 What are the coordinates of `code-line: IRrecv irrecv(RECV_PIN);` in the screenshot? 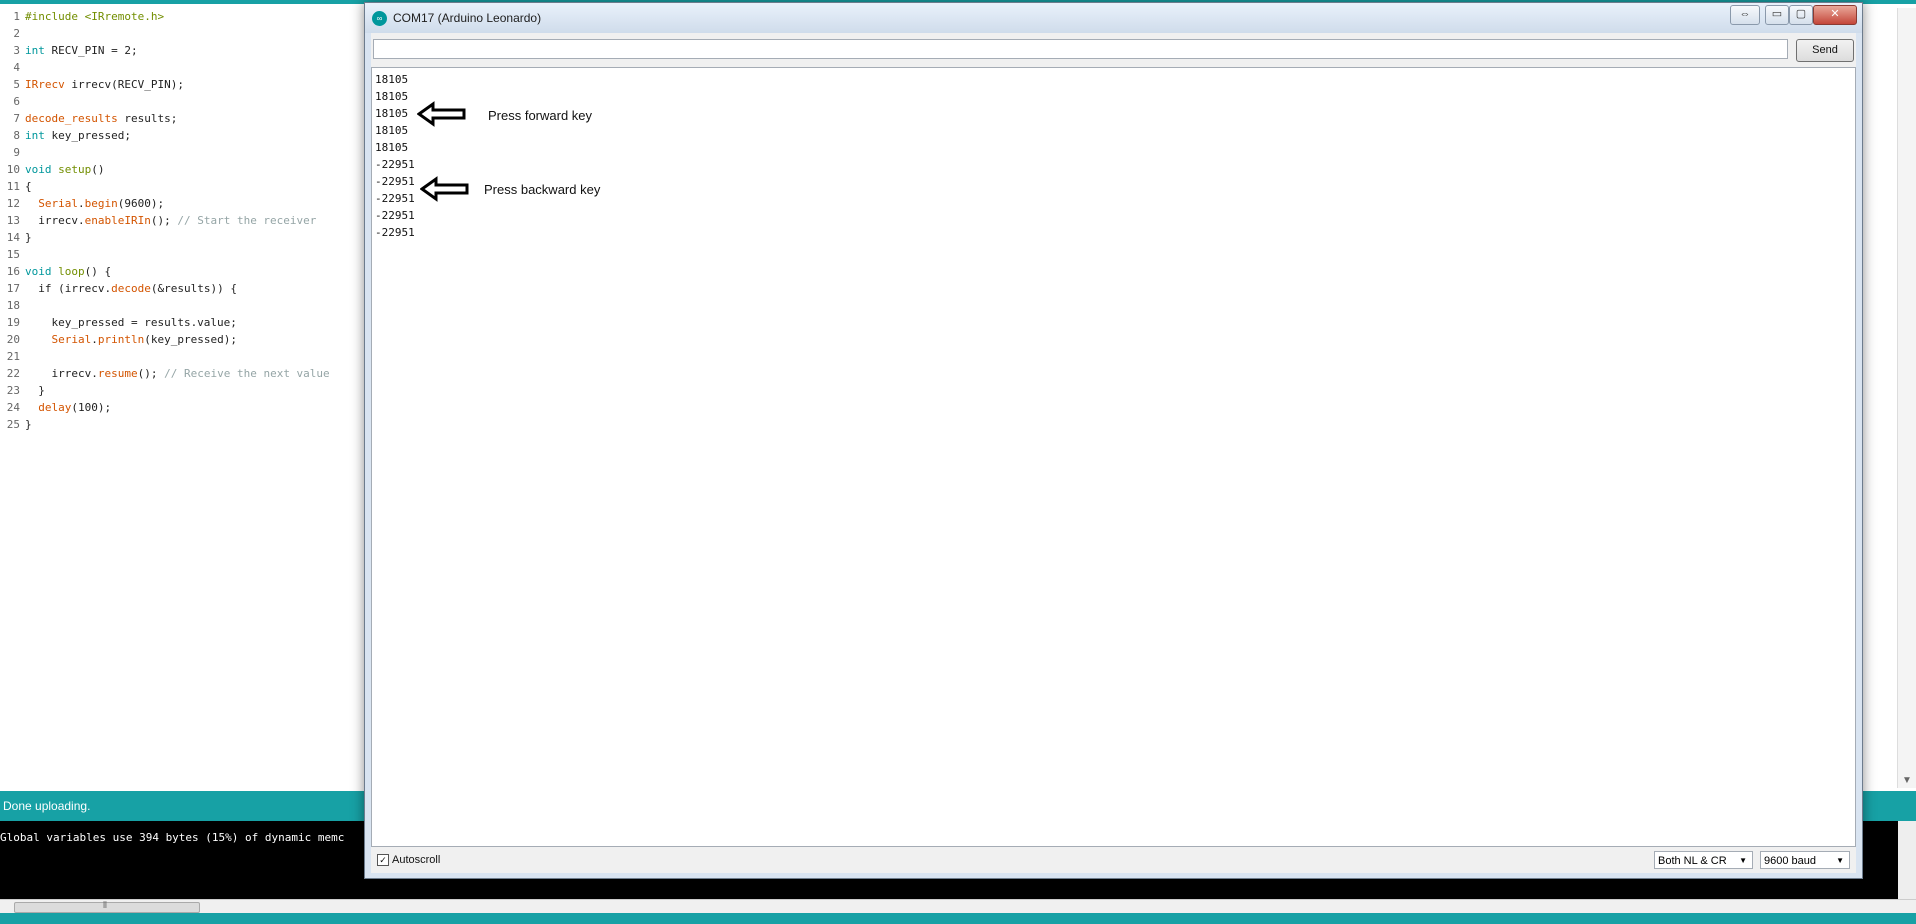 It's located at (177, 84).